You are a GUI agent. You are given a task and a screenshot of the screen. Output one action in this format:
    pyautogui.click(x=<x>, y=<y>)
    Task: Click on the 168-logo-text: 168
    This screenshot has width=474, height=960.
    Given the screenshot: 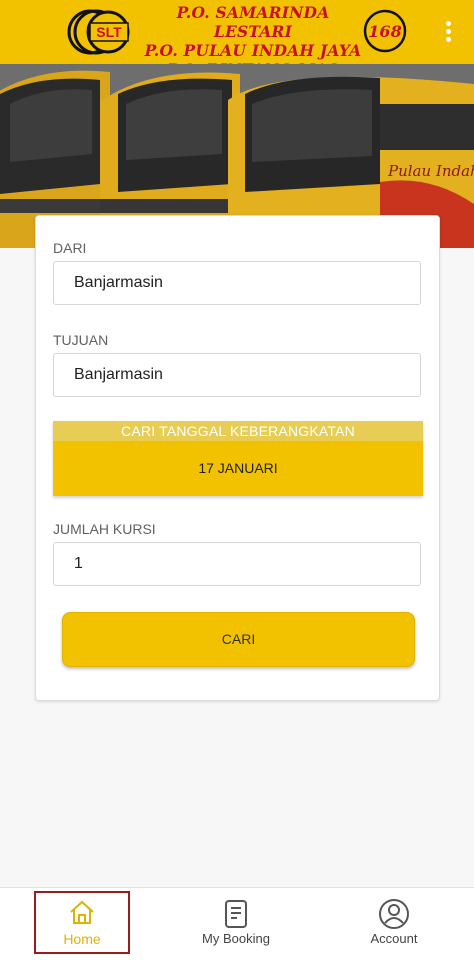 What is the action you would take?
    pyautogui.click(x=384, y=31)
    